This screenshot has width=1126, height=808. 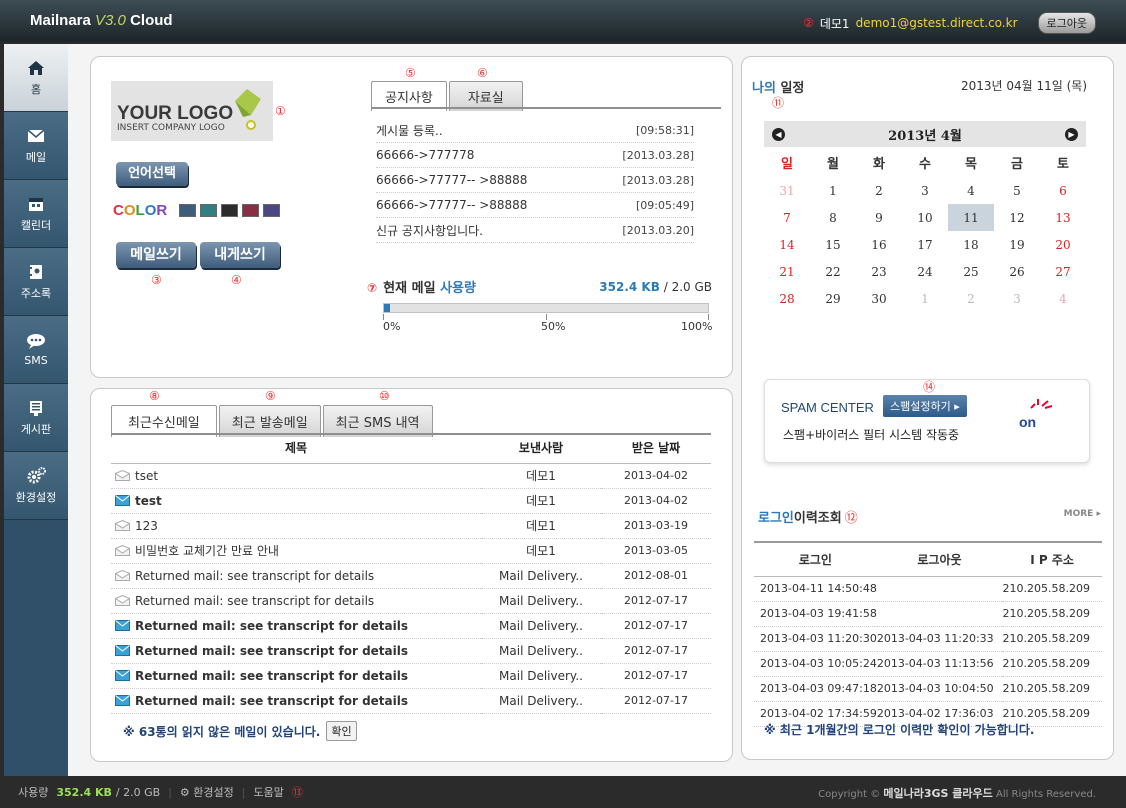 I want to click on calendar-today: 11, so click(x=971, y=217).